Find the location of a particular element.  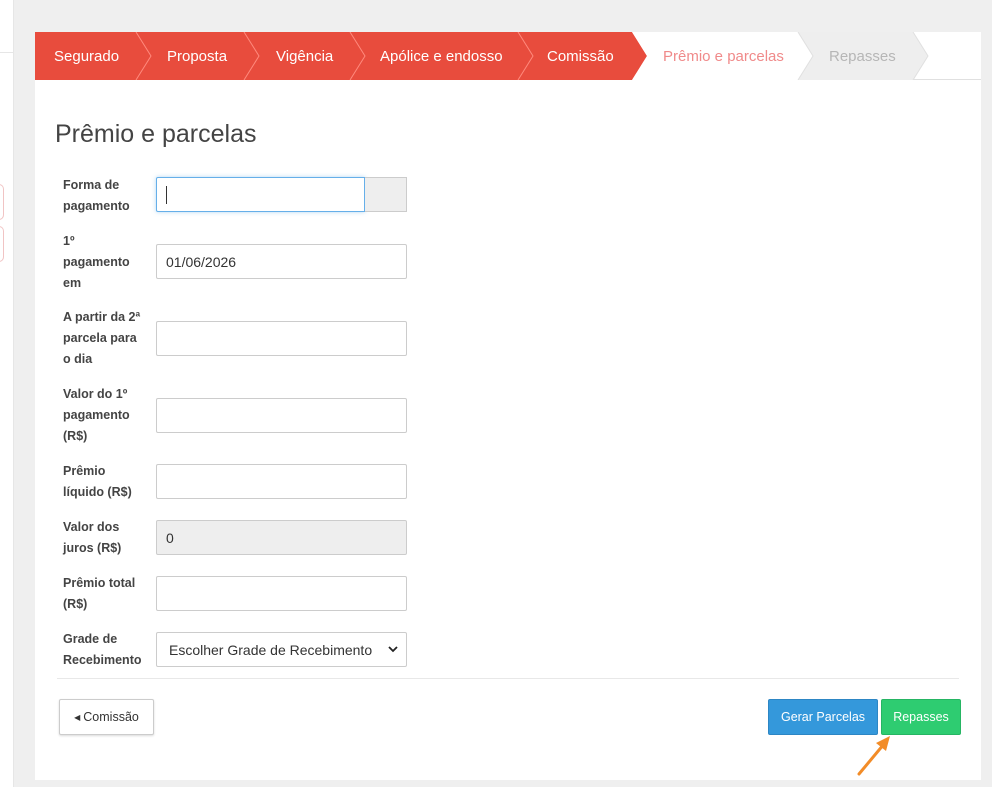

step-comissao: Comissão is located at coordinates (580, 56).